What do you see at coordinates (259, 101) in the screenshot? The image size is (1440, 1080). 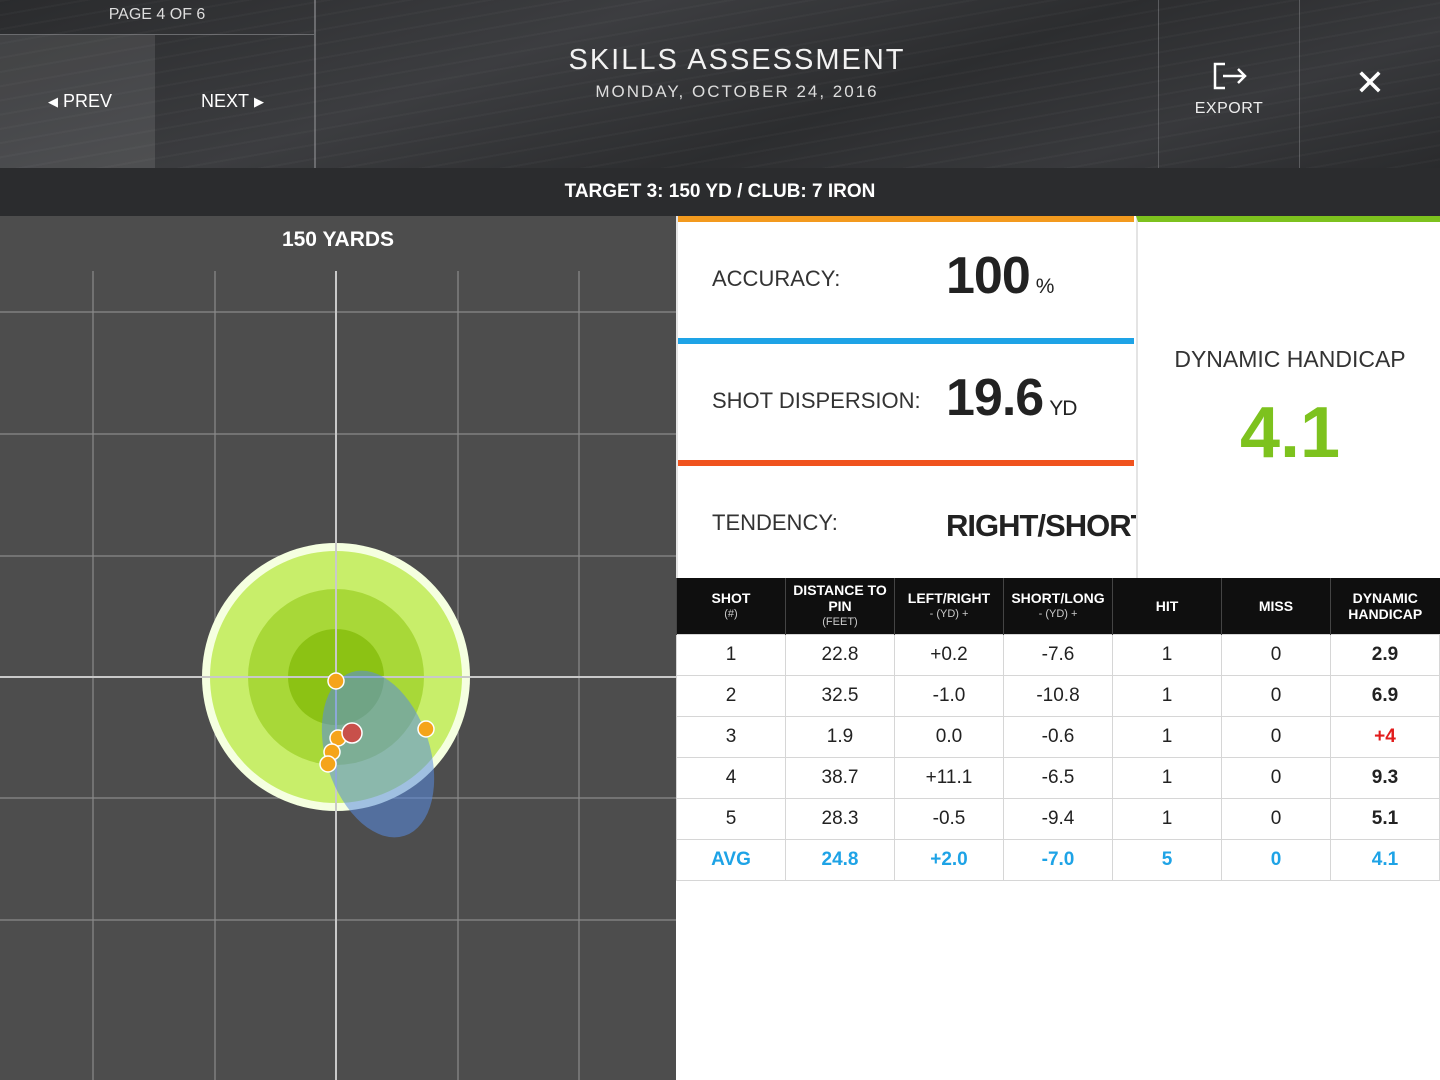 I see `triangle-right-icon: ▶` at bounding box center [259, 101].